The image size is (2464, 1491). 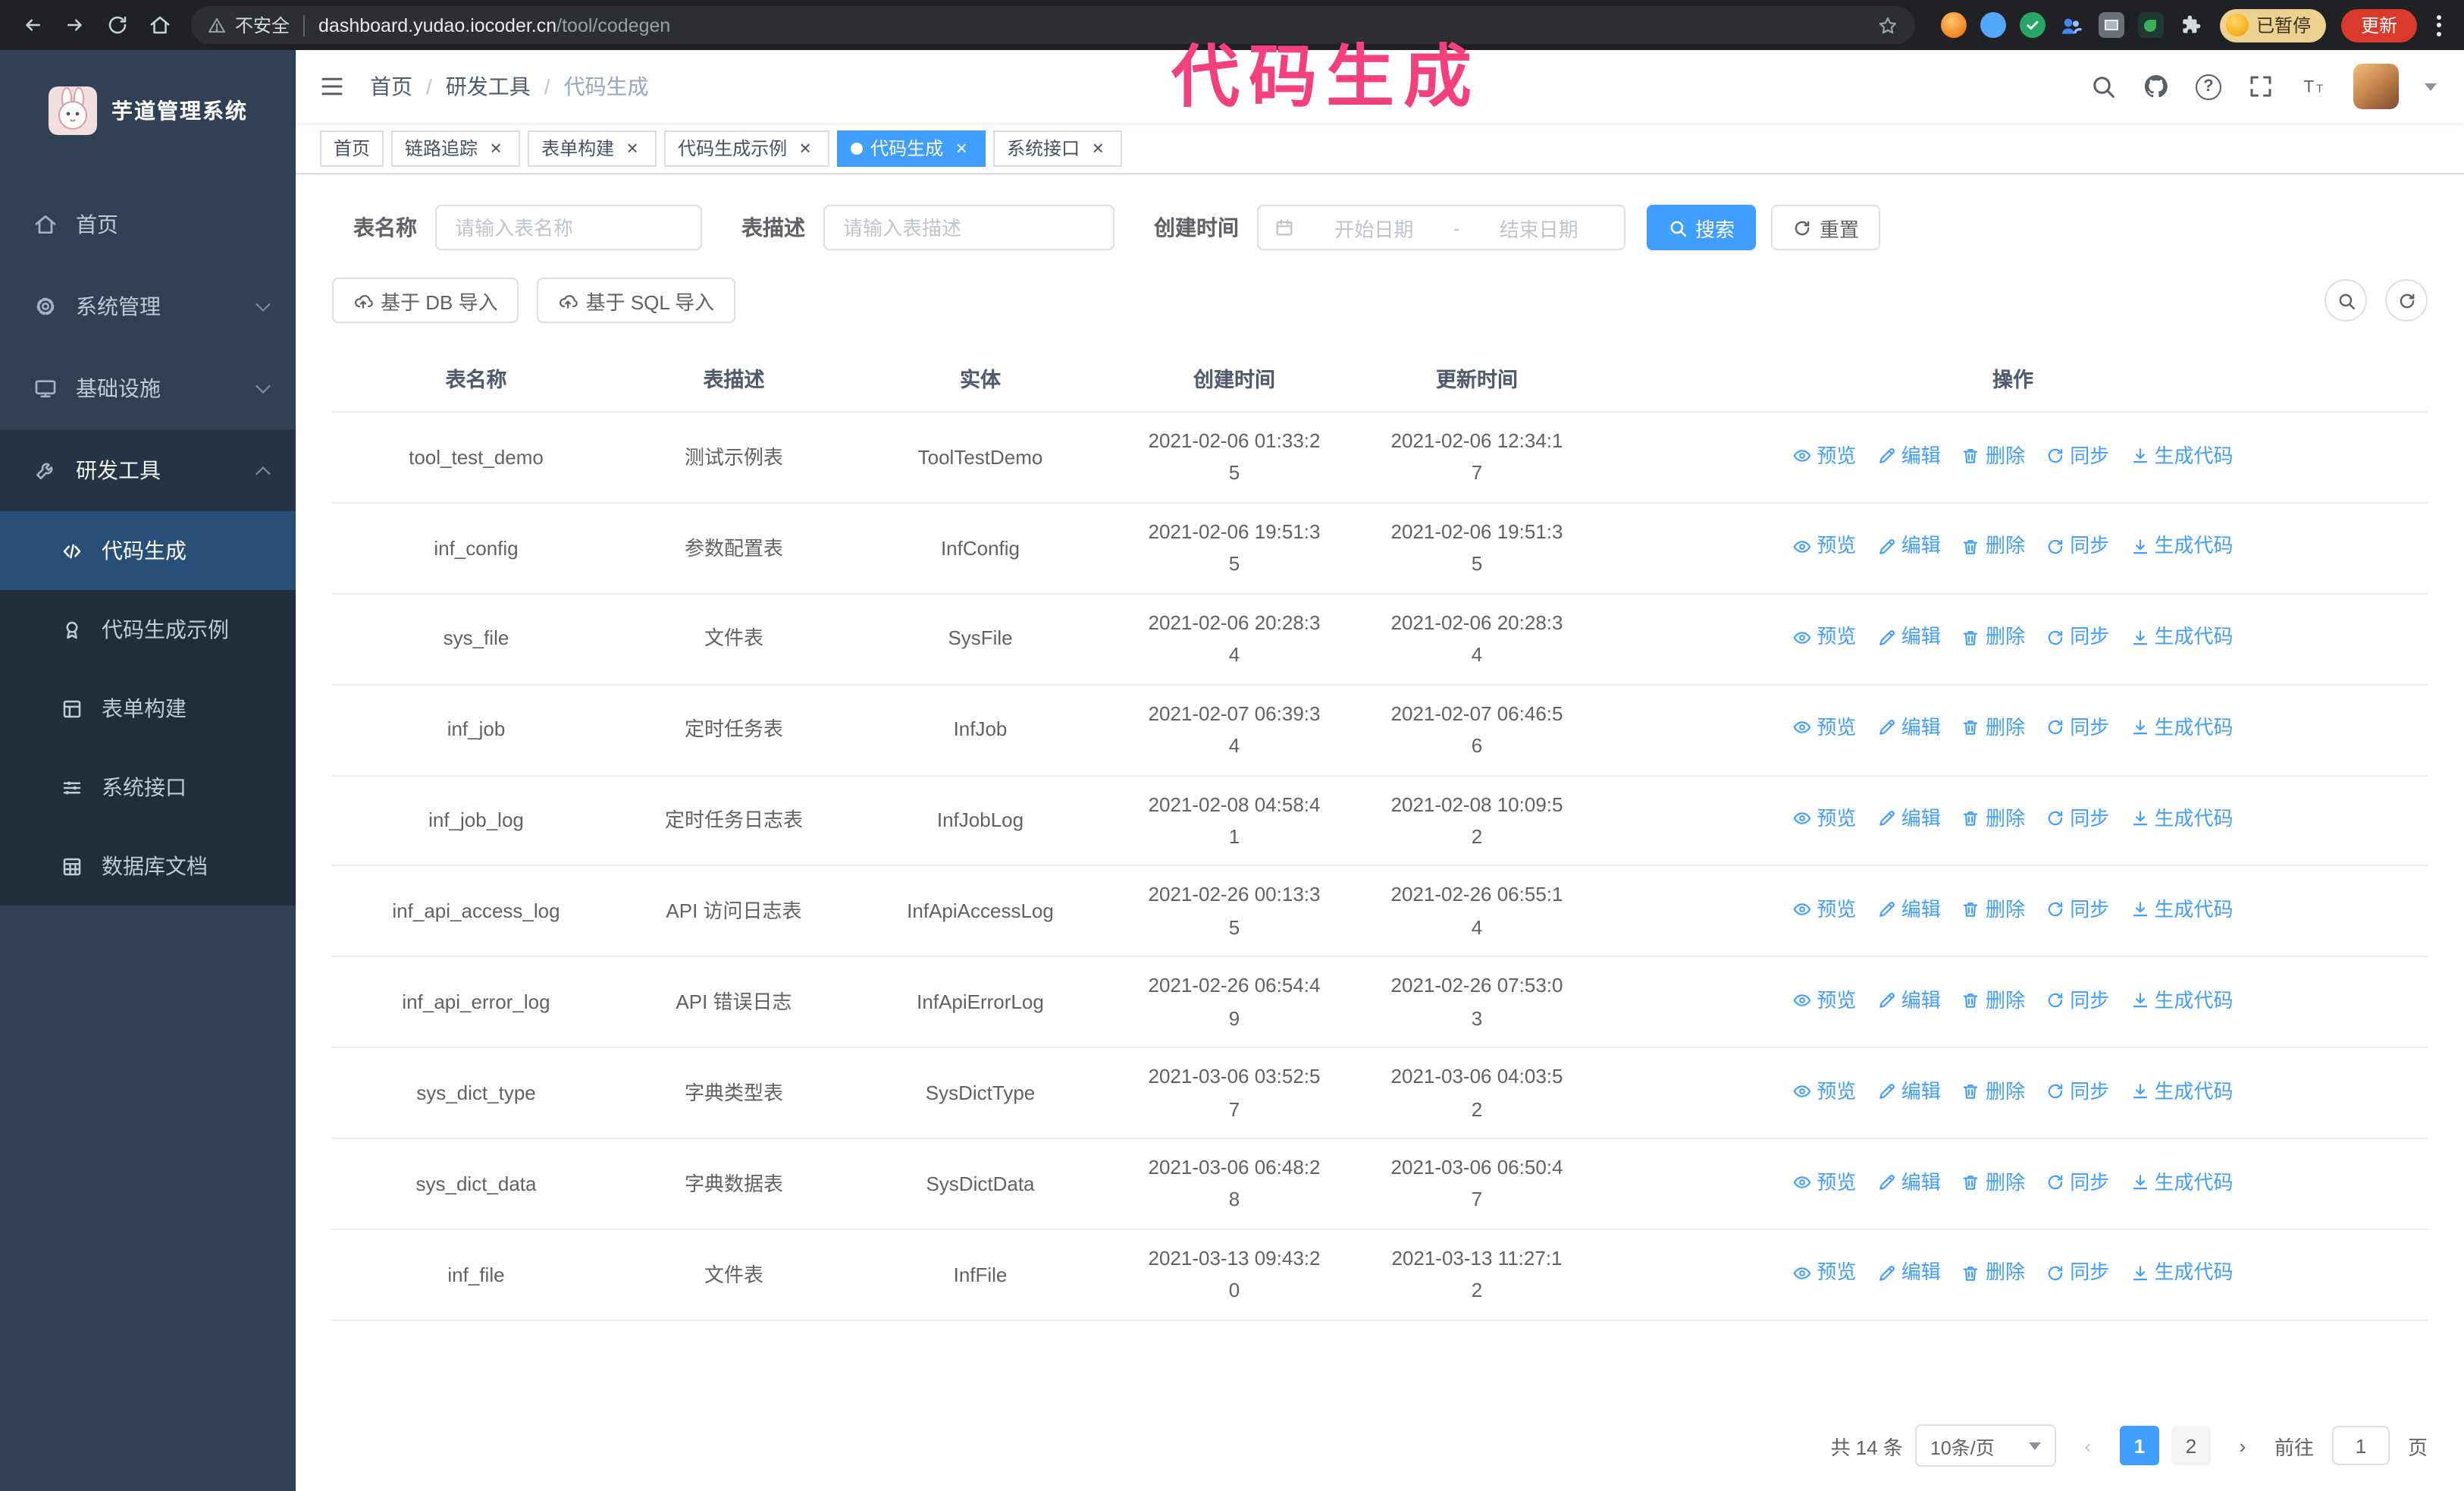 I want to click on extensions-puzzle-icon, so click(x=2190, y=25).